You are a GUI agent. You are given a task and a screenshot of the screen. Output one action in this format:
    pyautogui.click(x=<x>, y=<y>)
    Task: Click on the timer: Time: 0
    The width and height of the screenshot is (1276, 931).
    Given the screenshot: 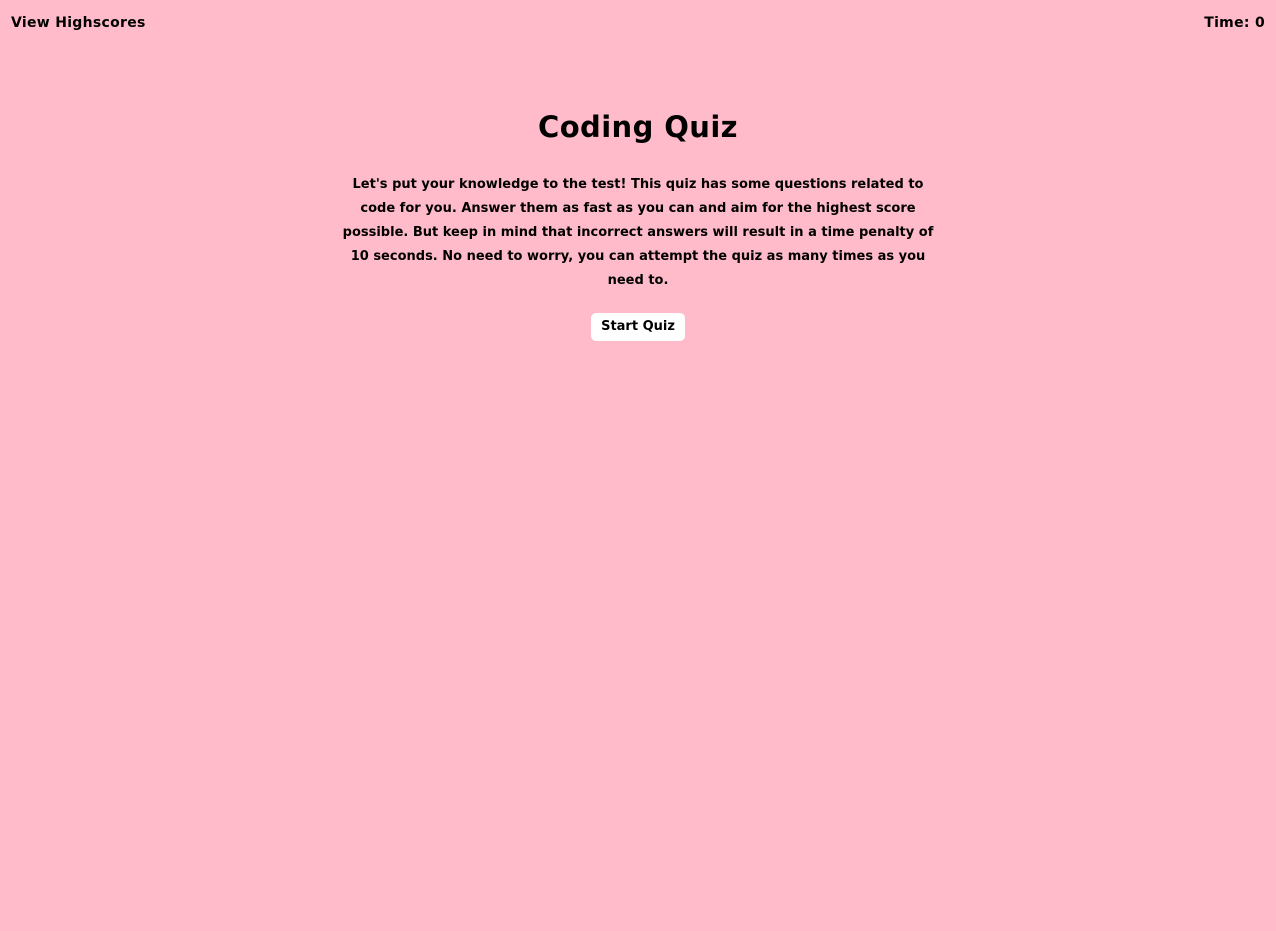 What is the action you would take?
    pyautogui.click(x=1234, y=23)
    